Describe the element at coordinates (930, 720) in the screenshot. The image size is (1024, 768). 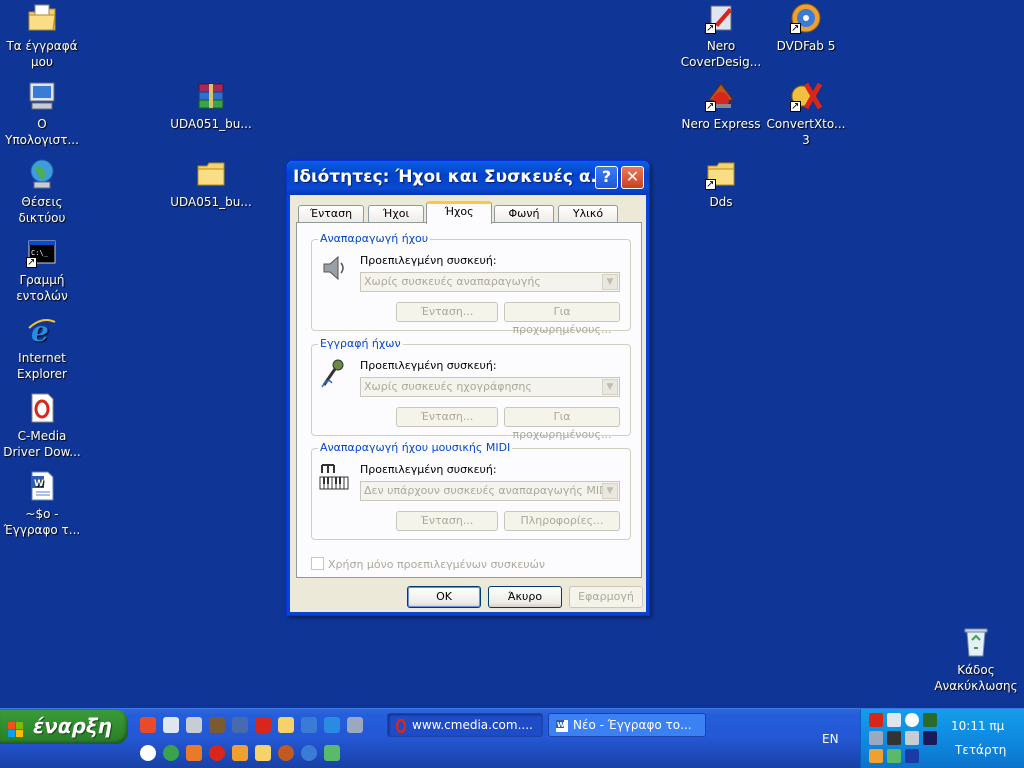
I see `tray-monitor-icon` at that location.